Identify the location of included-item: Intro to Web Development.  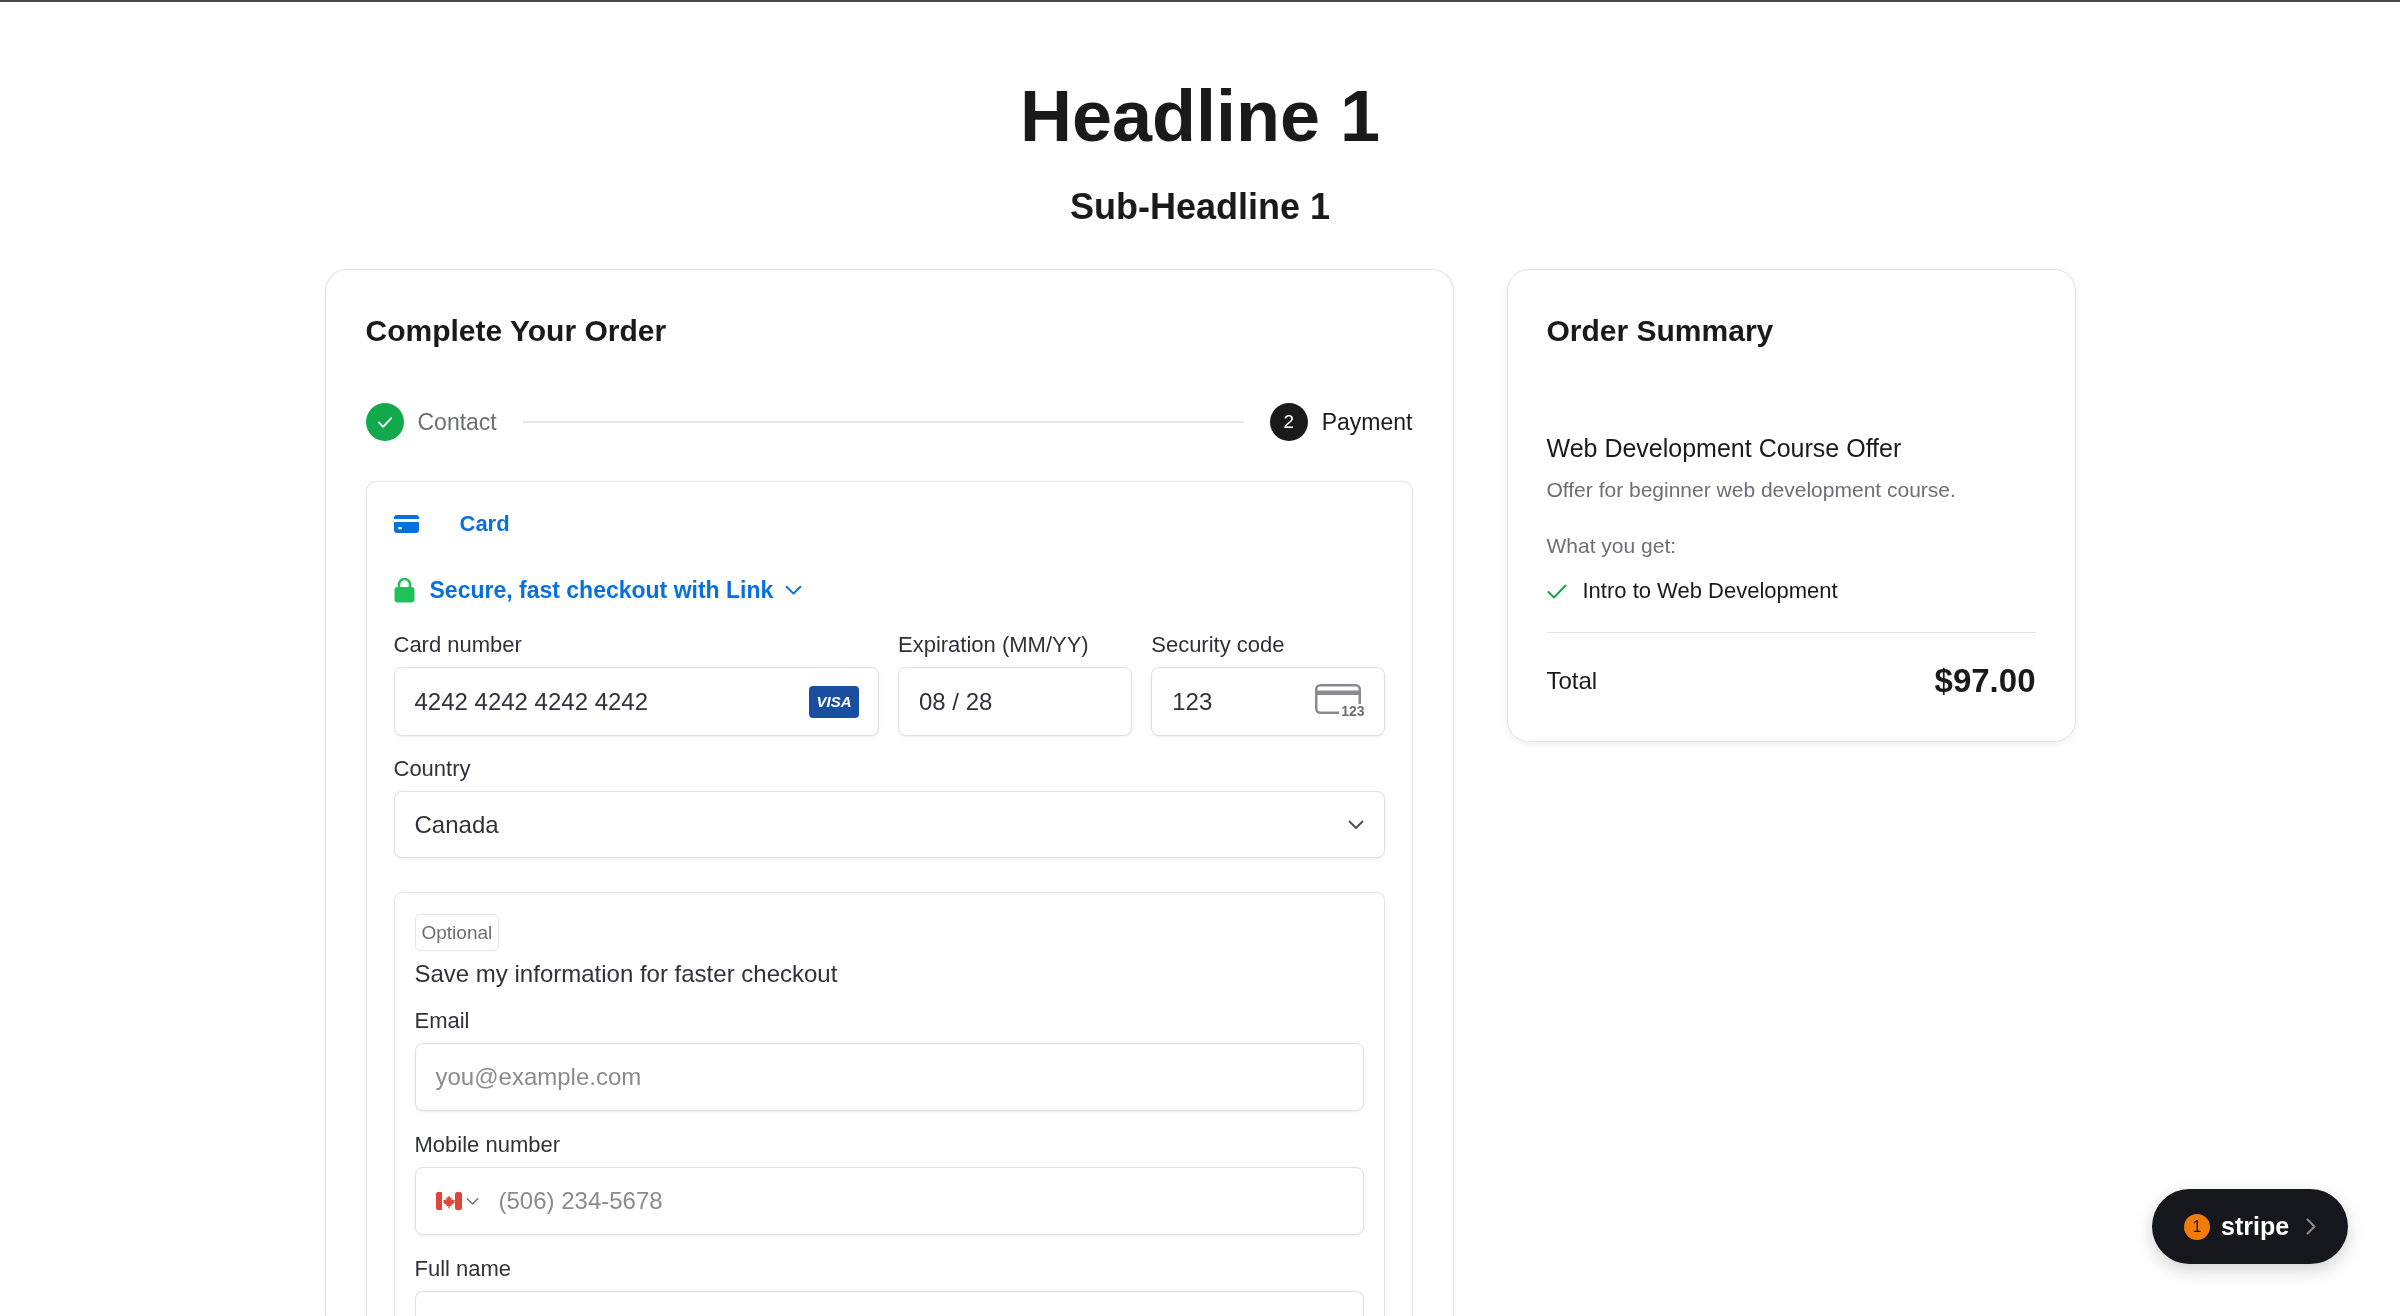
(1710, 591).